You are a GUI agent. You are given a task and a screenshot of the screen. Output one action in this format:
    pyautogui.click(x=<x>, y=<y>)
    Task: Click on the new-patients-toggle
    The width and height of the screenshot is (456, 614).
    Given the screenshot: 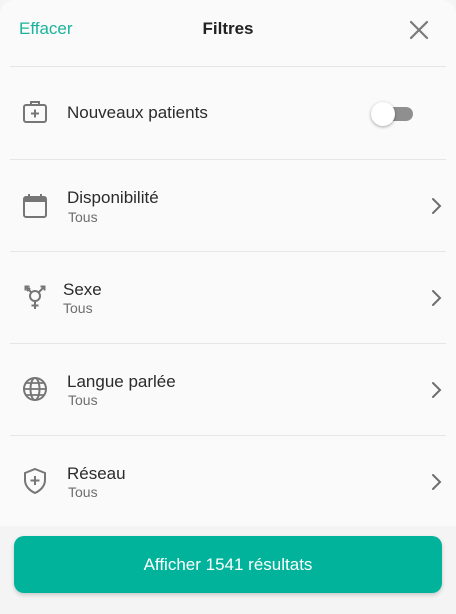 What is the action you would take?
    pyautogui.click(x=392, y=114)
    